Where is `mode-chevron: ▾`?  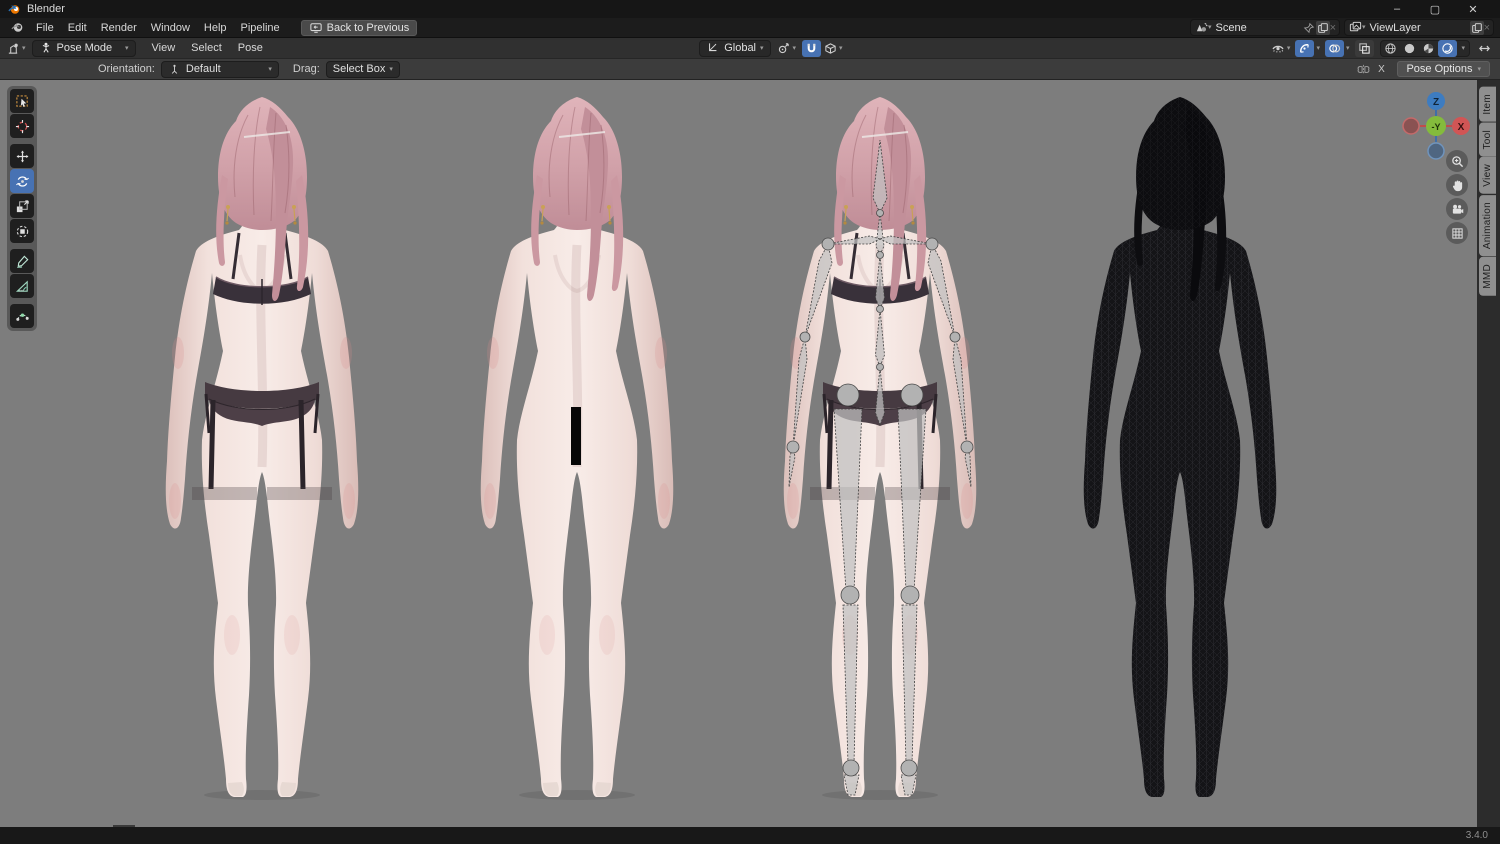
mode-chevron: ▾ is located at coordinates (127, 48).